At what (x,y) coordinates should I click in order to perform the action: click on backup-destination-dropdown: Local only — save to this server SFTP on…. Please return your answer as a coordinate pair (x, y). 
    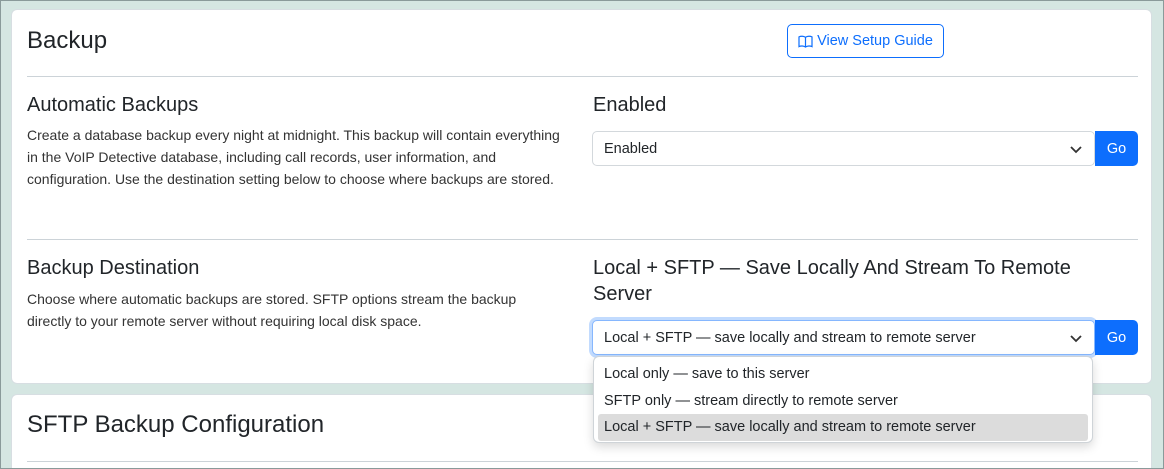
    Looking at the image, I should click on (843, 399).